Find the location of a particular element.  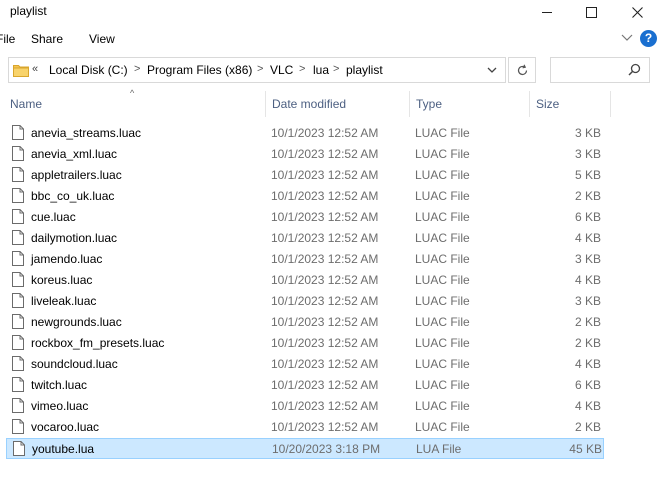

address-dropdown-icon is located at coordinates (492, 70).